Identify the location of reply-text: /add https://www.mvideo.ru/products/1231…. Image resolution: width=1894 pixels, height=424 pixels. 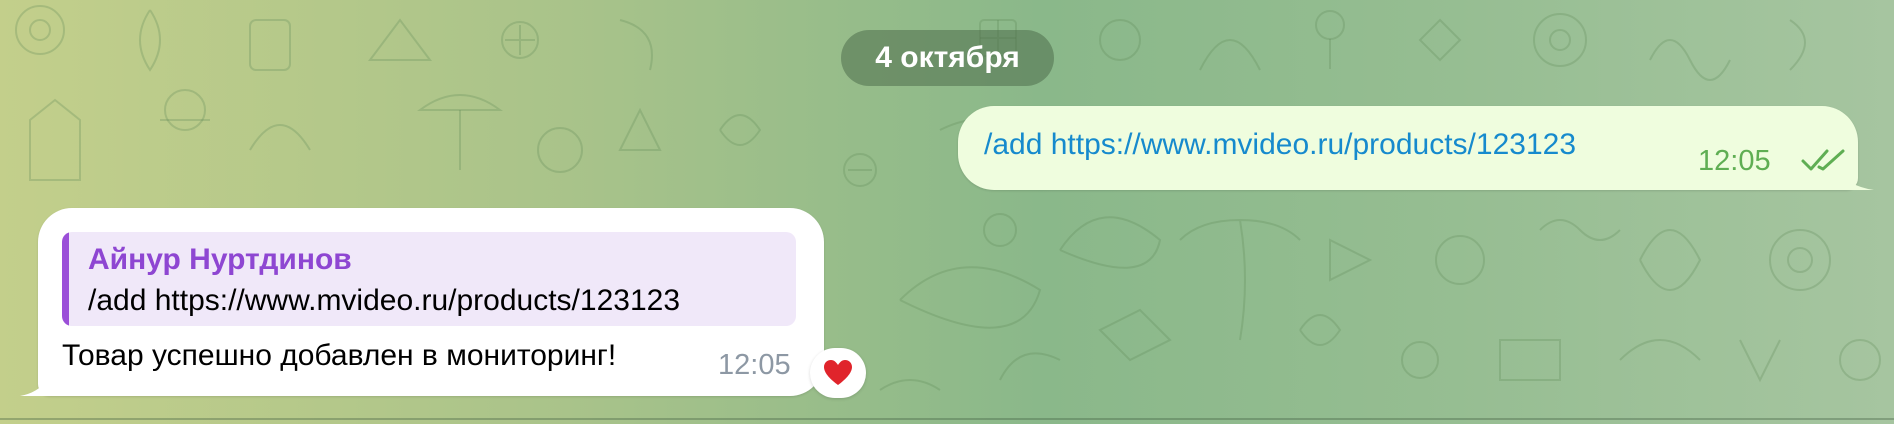
(384, 300).